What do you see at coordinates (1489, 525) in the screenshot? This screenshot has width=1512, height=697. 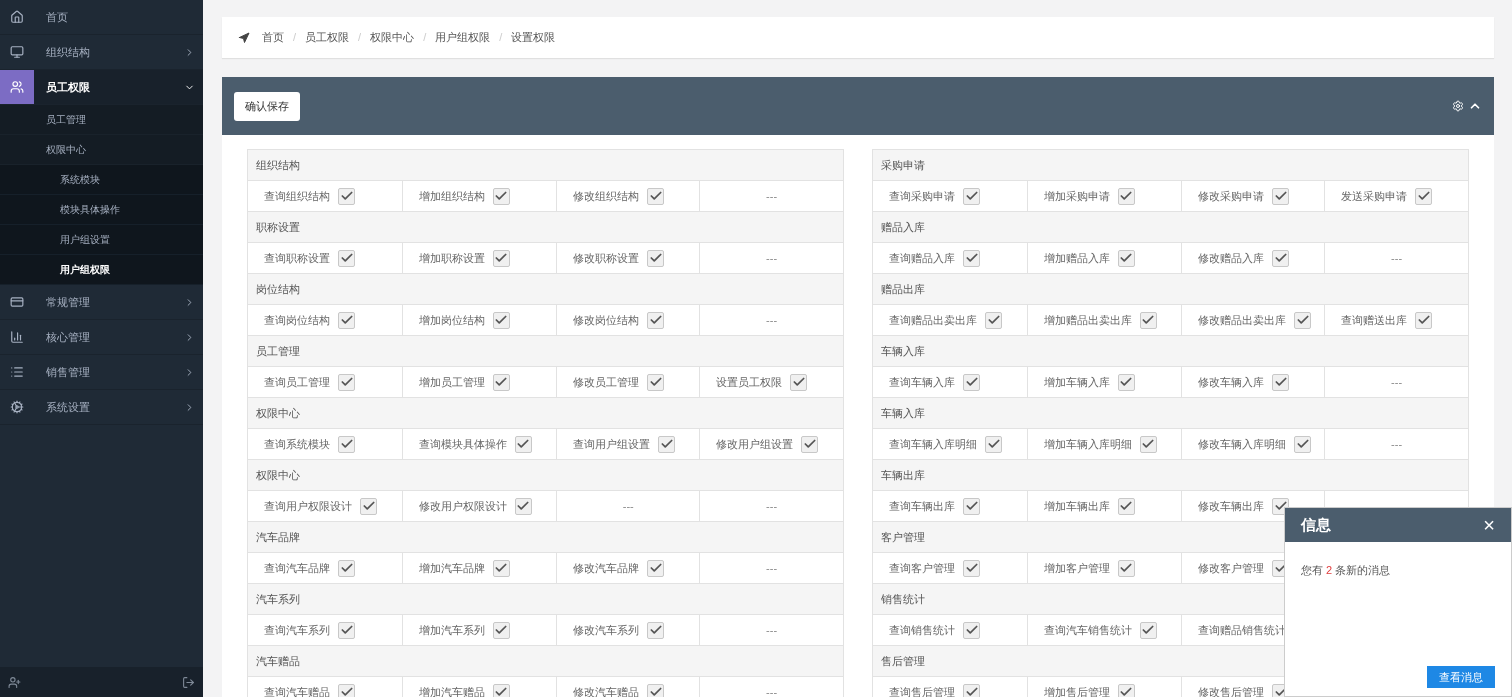 I see `close-button: ×` at bounding box center [1489, 525].